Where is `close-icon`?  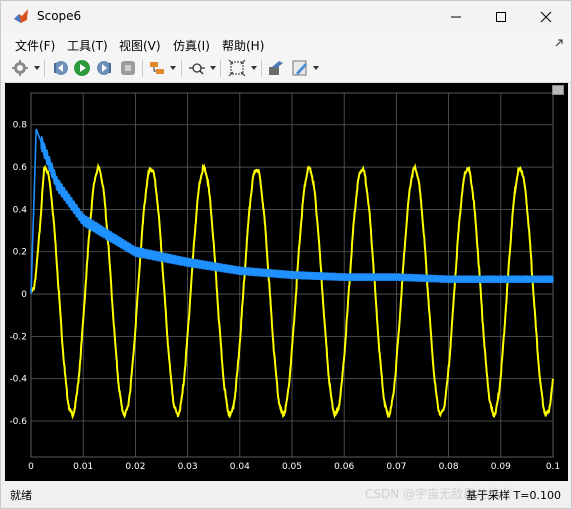
close-icon is located at coordinates (546, 17).